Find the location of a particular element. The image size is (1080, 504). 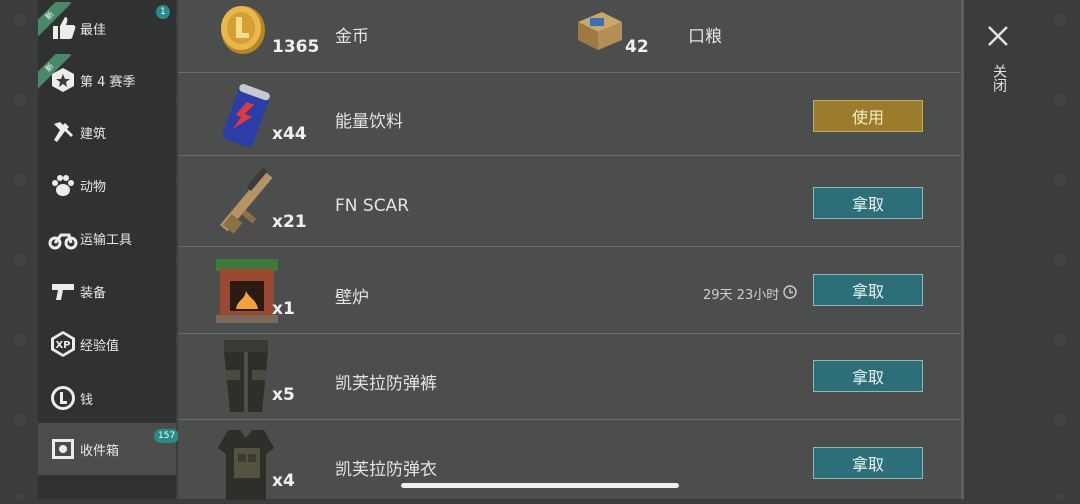

gold-coin-icon is located at coordinates (243, 29).